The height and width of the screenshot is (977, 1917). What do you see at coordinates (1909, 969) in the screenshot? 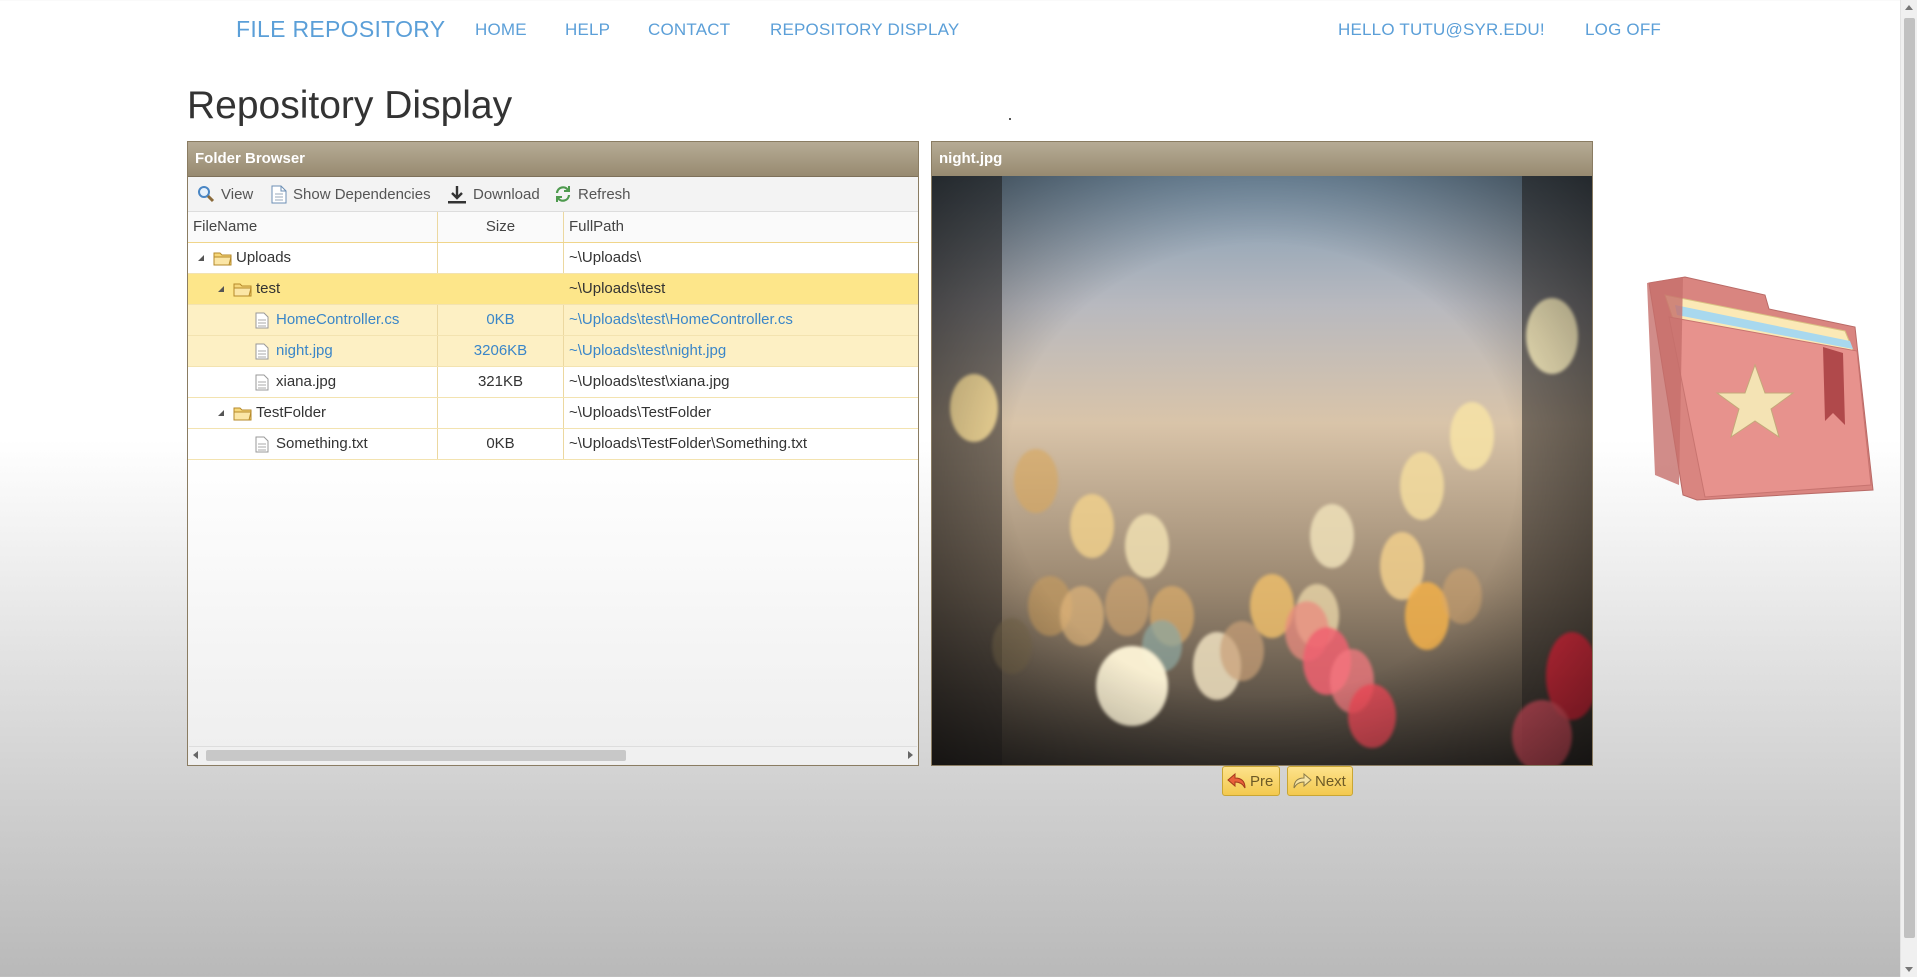
I see `scroll-down-arrow-icon` at bounding box center [1909, 969].